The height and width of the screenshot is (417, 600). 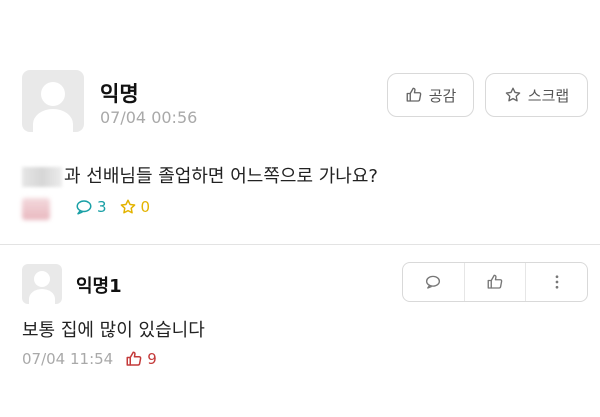 I want to click on post-body-text: 과 선배님들 졸업하면 어느쪽으로 가나요?, so click(x=221, y=176).